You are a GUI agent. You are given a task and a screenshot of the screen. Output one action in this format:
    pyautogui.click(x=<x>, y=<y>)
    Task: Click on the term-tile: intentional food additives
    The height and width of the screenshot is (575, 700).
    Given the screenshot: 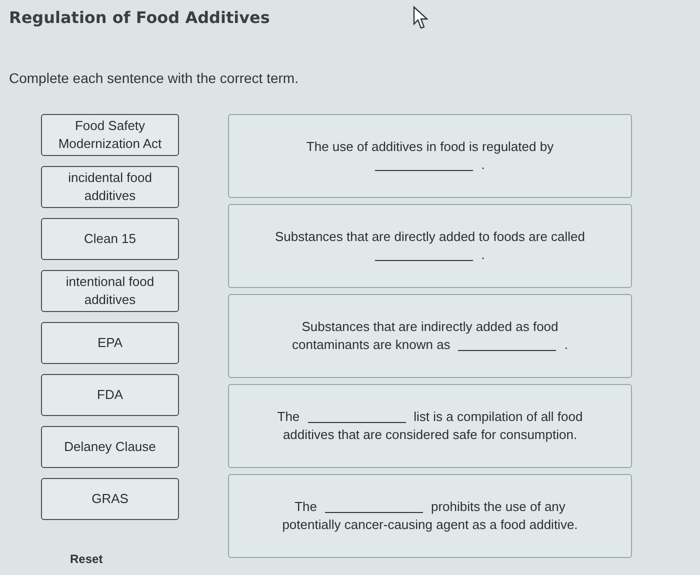 What is the action you would take?
    pyautogui.click(x=110, y=291)
    